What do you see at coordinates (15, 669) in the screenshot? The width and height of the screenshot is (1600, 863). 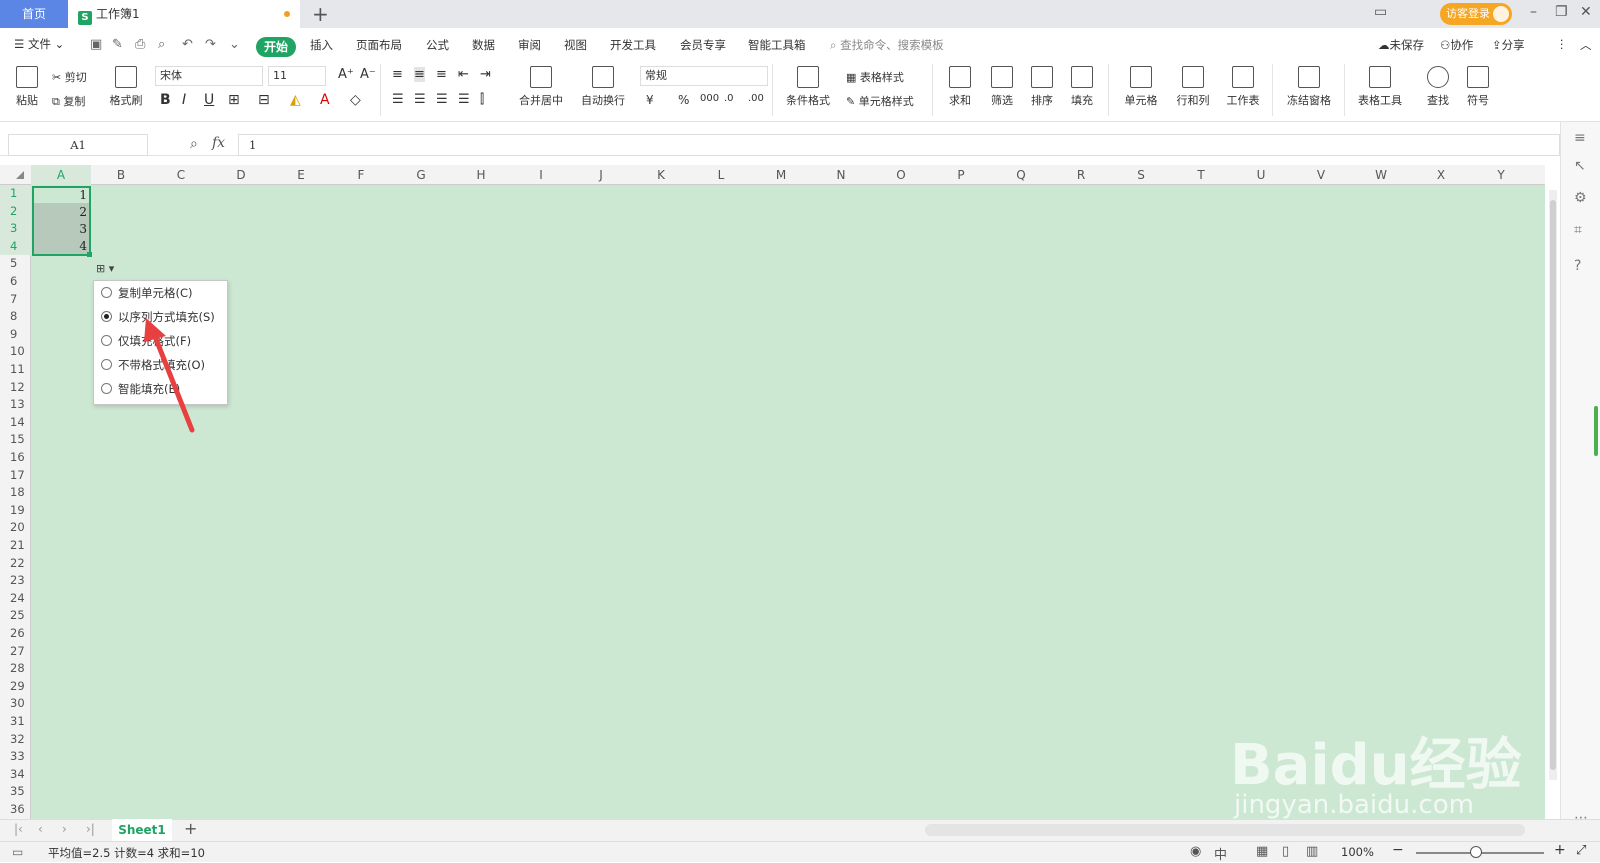 I see `row-header: 28` at bounding box center [15, 669].